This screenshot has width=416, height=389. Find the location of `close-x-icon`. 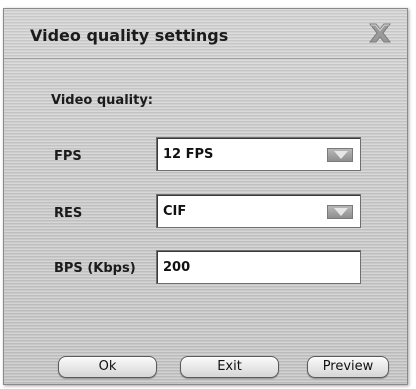

close-x-icon is located at coordinates (380, 33).